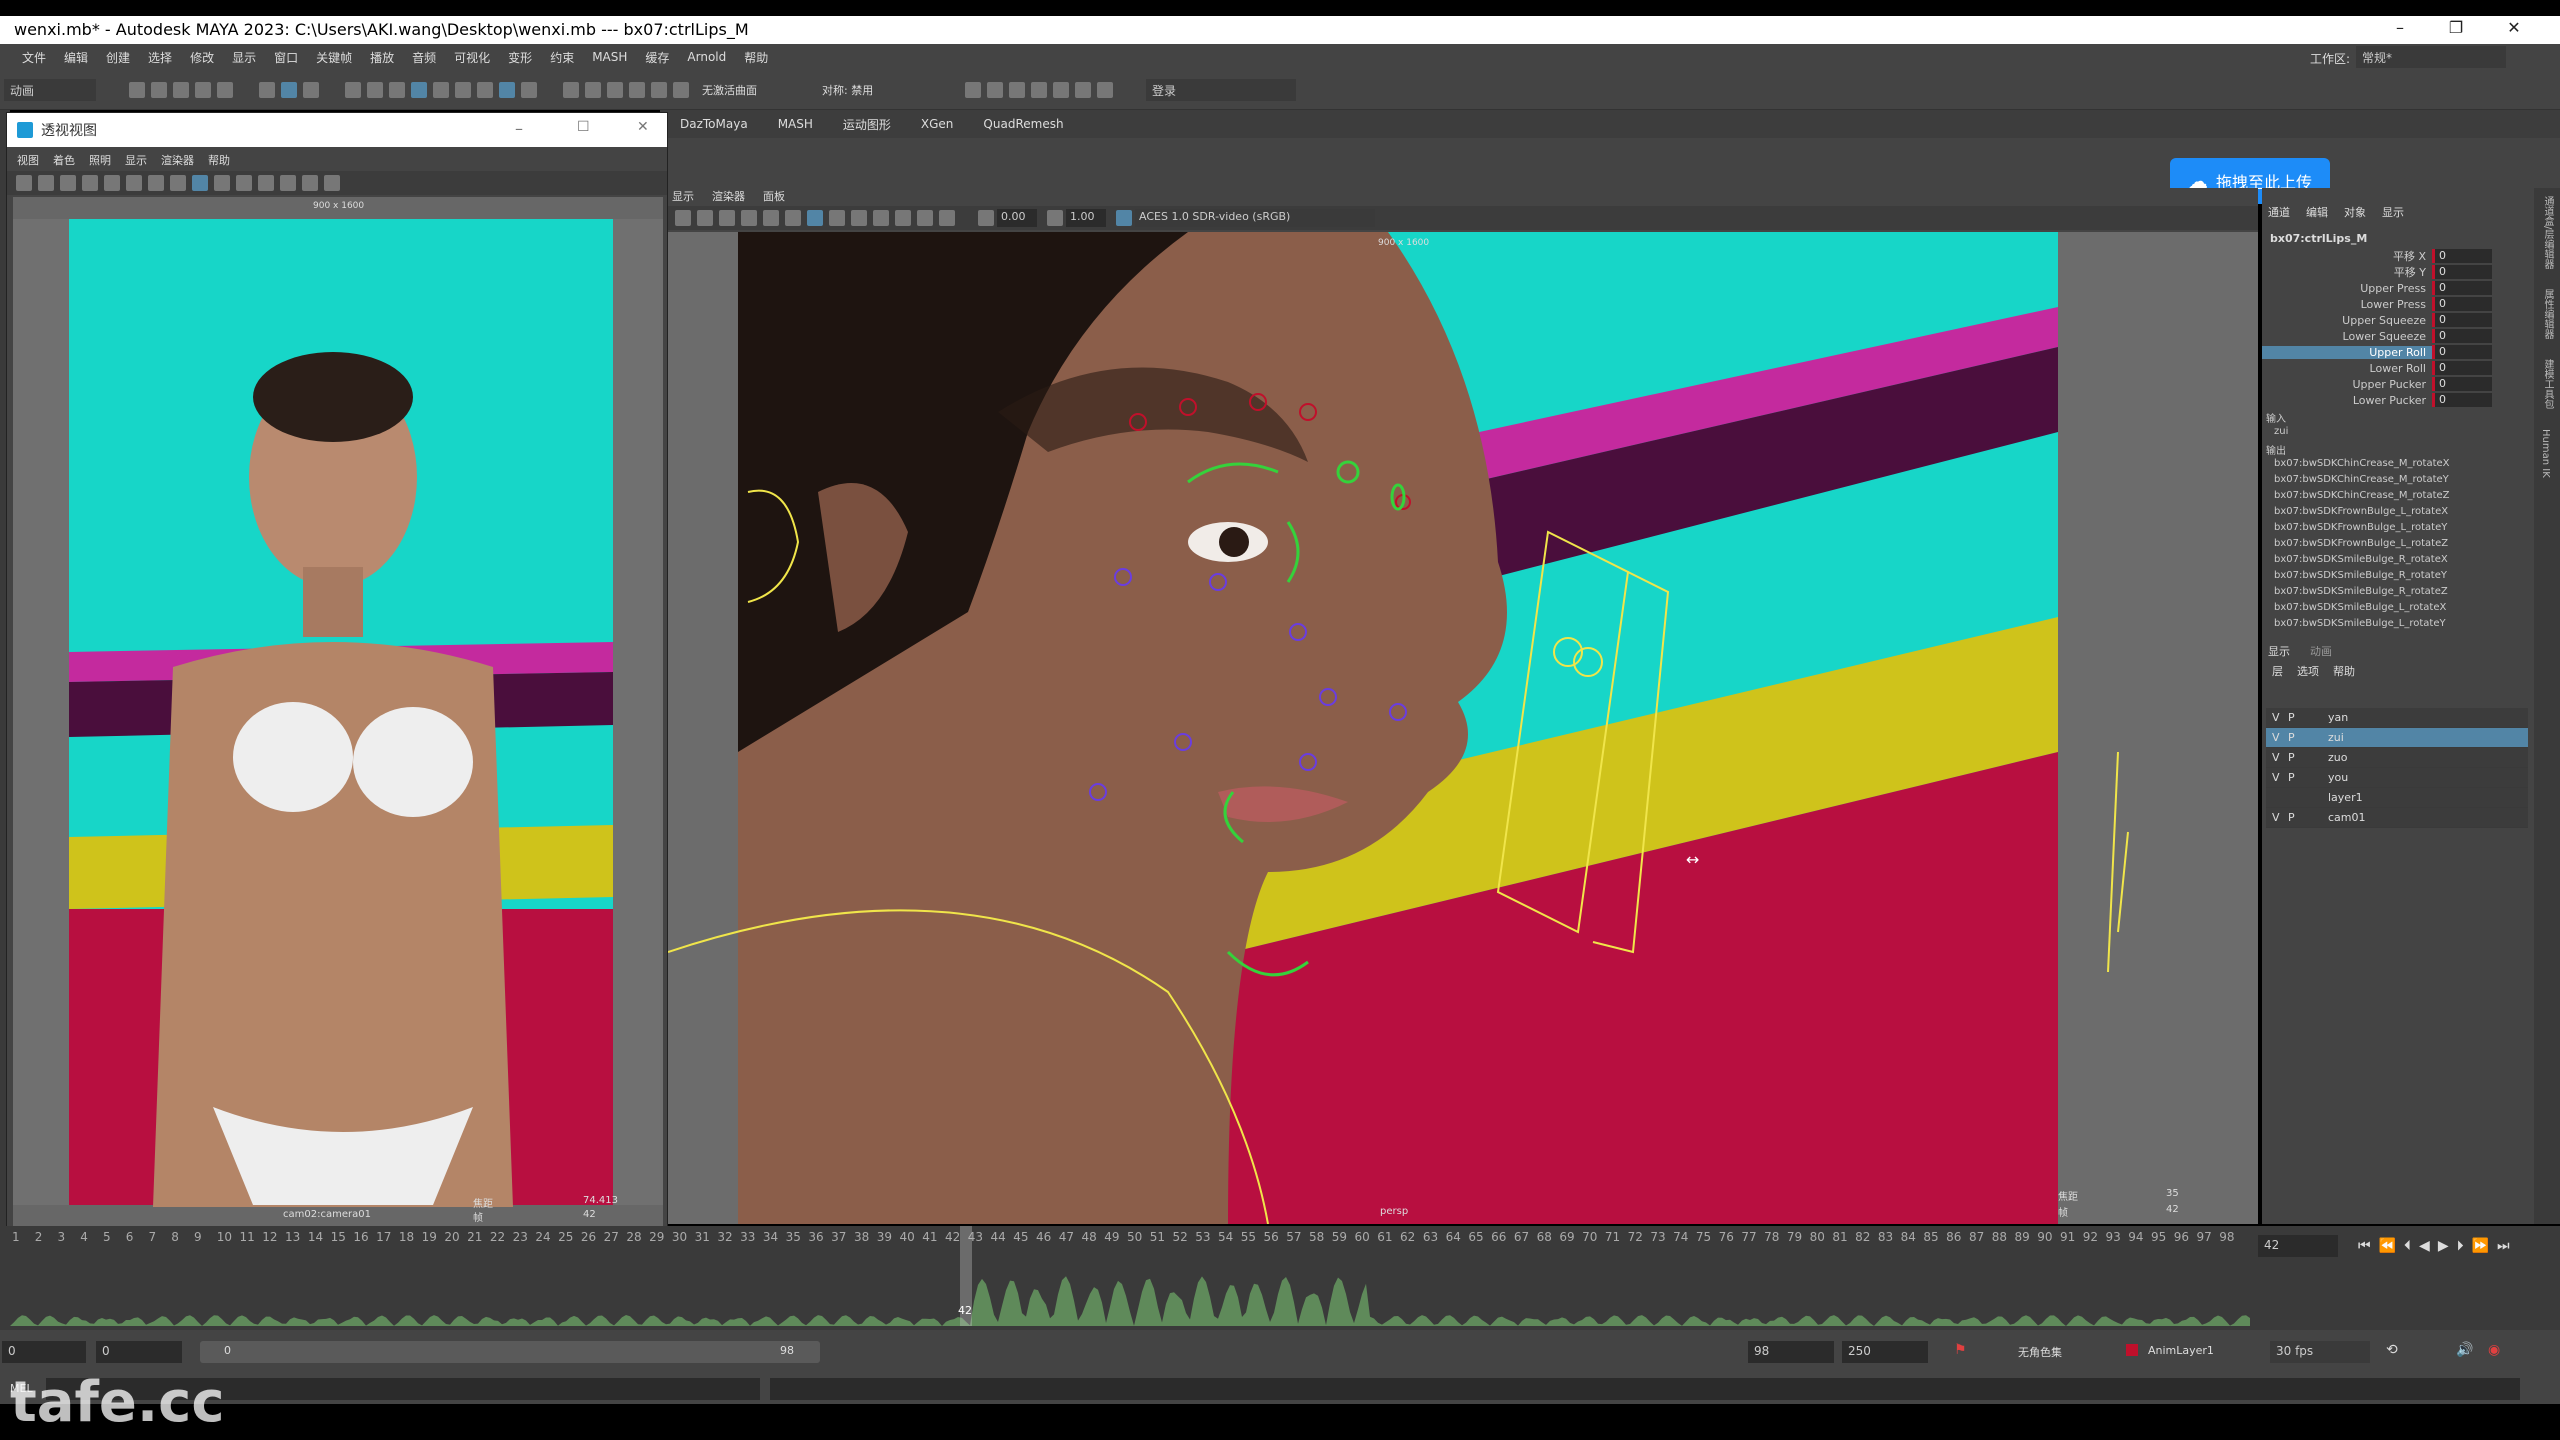  Describe the element at coordinates (2397, 320) in the screenshot. I see `attr-row: Upper Squeeze 0` at that location.